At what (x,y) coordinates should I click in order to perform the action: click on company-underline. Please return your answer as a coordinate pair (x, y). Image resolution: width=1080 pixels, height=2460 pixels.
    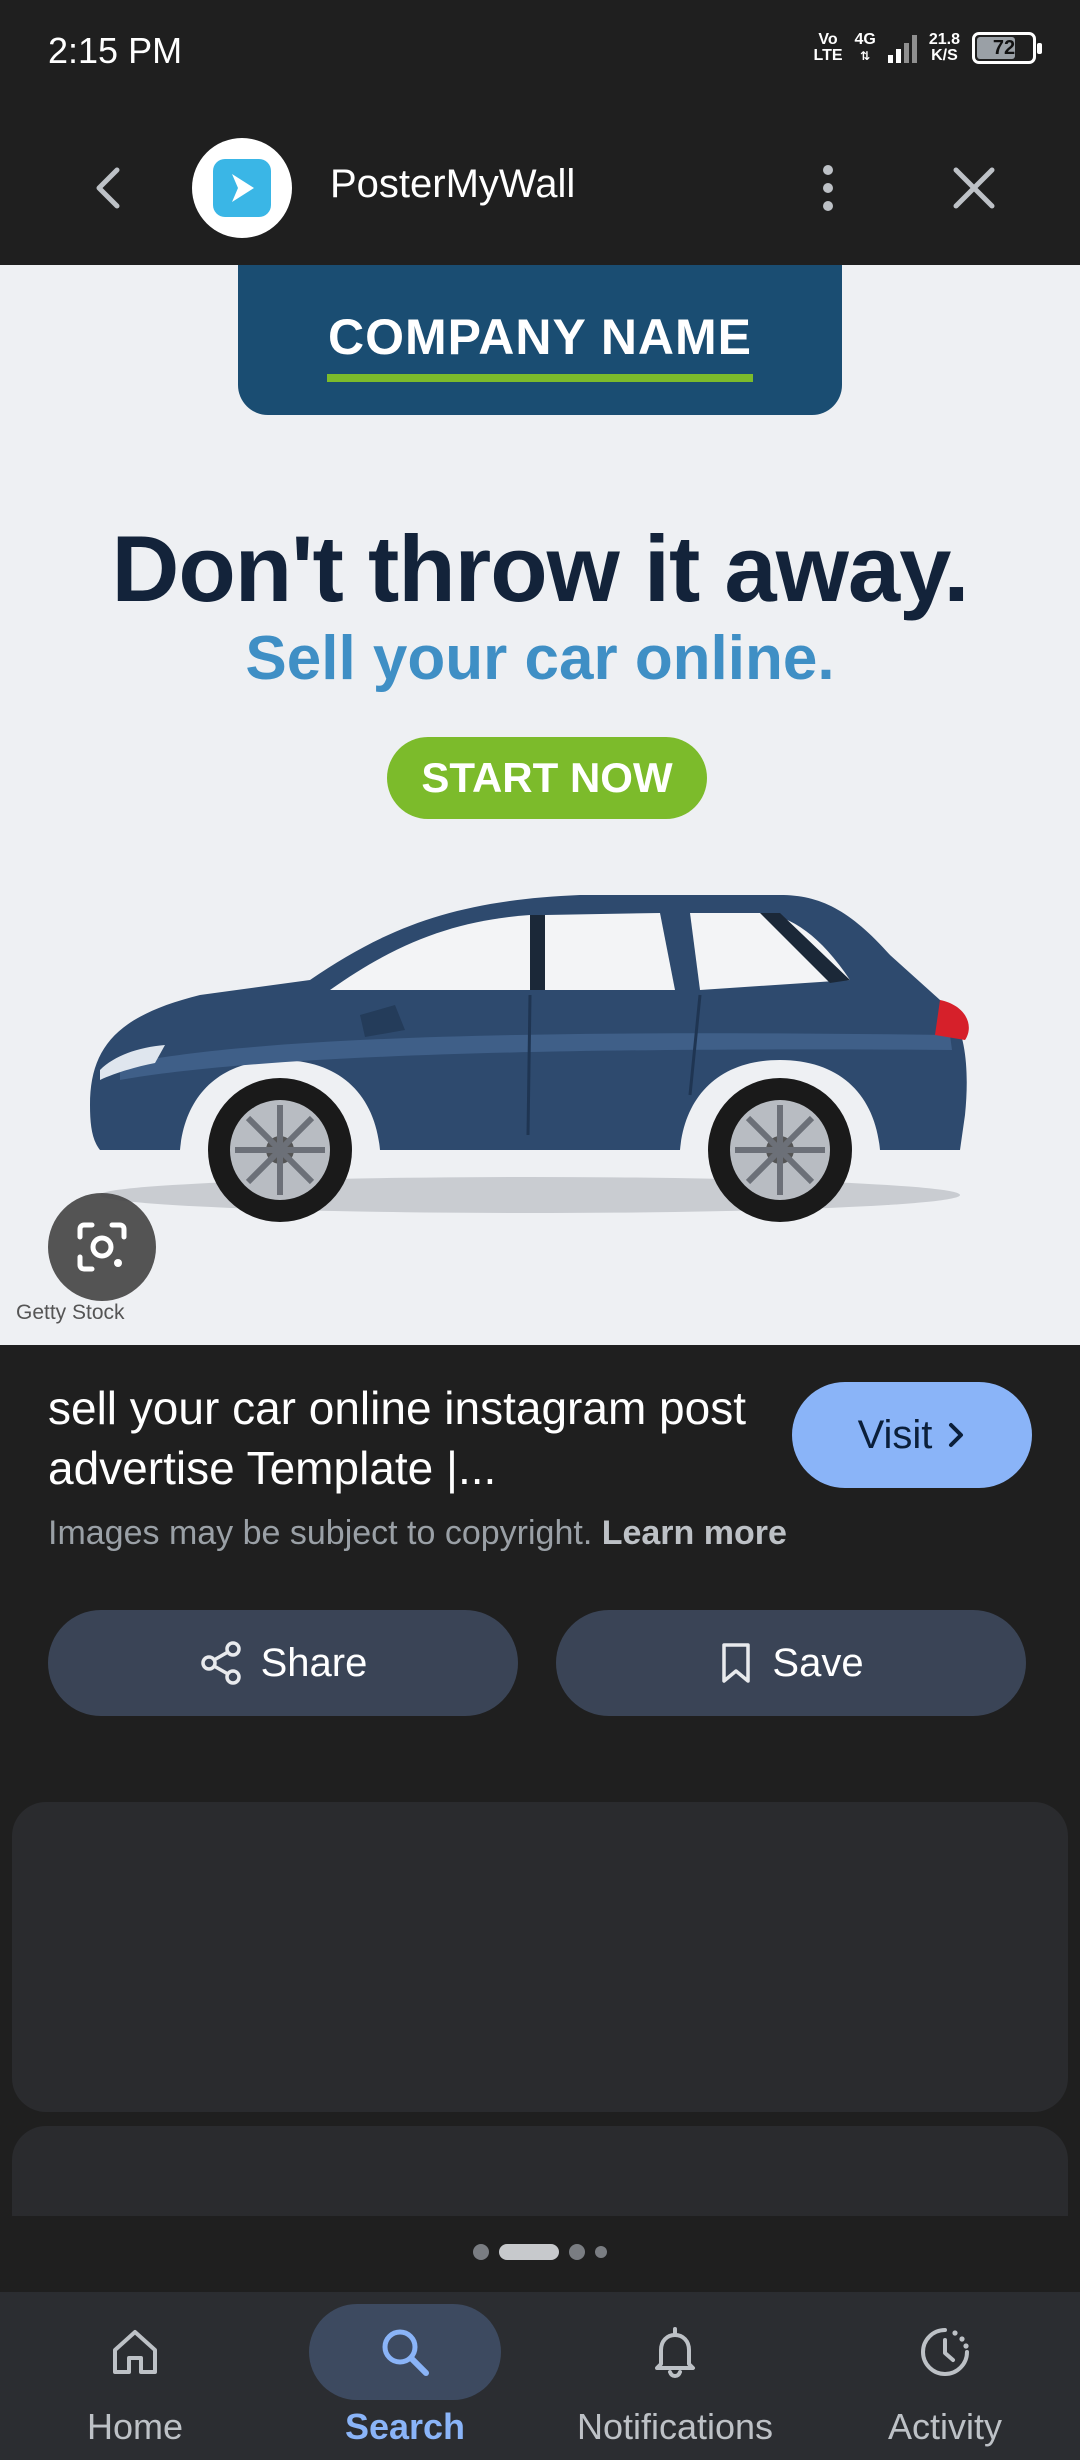
    Looking at the image, I should click on (540, 378).